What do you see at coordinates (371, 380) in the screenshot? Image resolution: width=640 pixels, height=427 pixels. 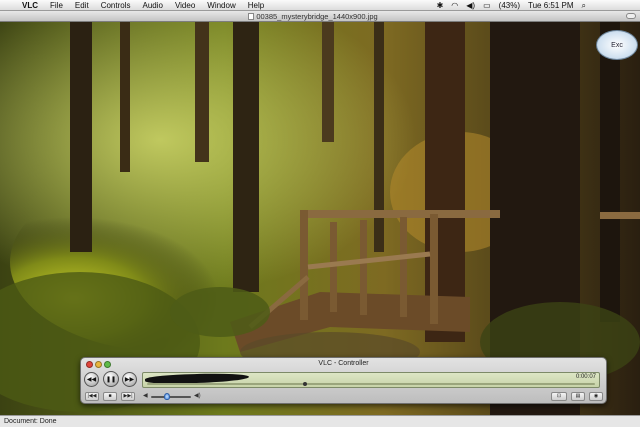 I see `lcd-display: 0:00:07` at bounding box center [371, 380].